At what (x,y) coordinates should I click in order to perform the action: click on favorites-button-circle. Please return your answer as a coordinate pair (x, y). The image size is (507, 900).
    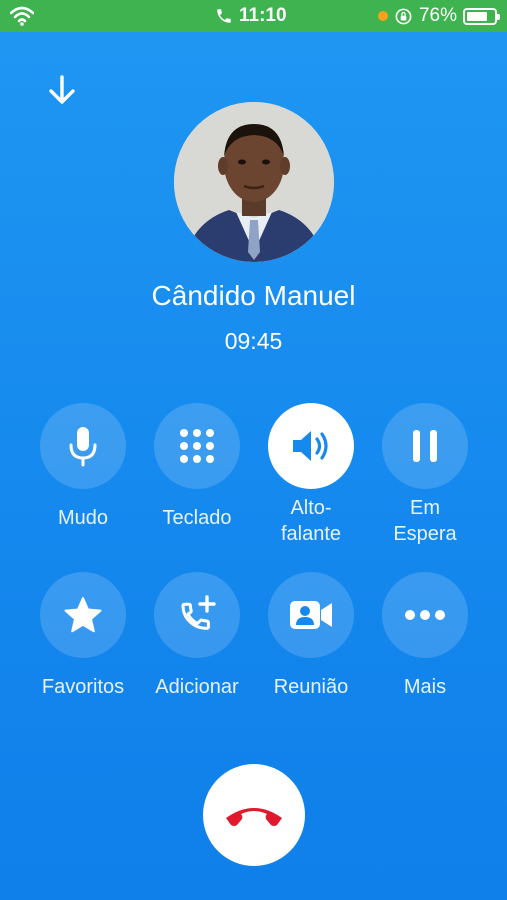
    Looking at the image, I should click on (83, 615).